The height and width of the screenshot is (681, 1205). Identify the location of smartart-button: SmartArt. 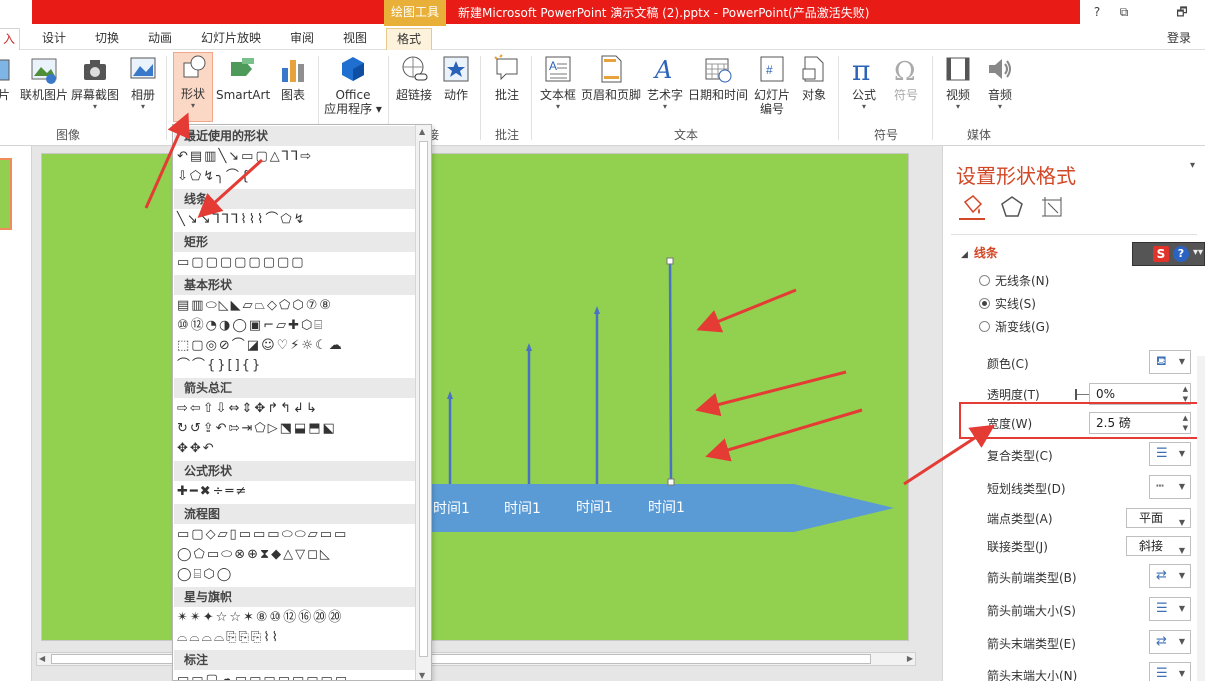
(243, 78).